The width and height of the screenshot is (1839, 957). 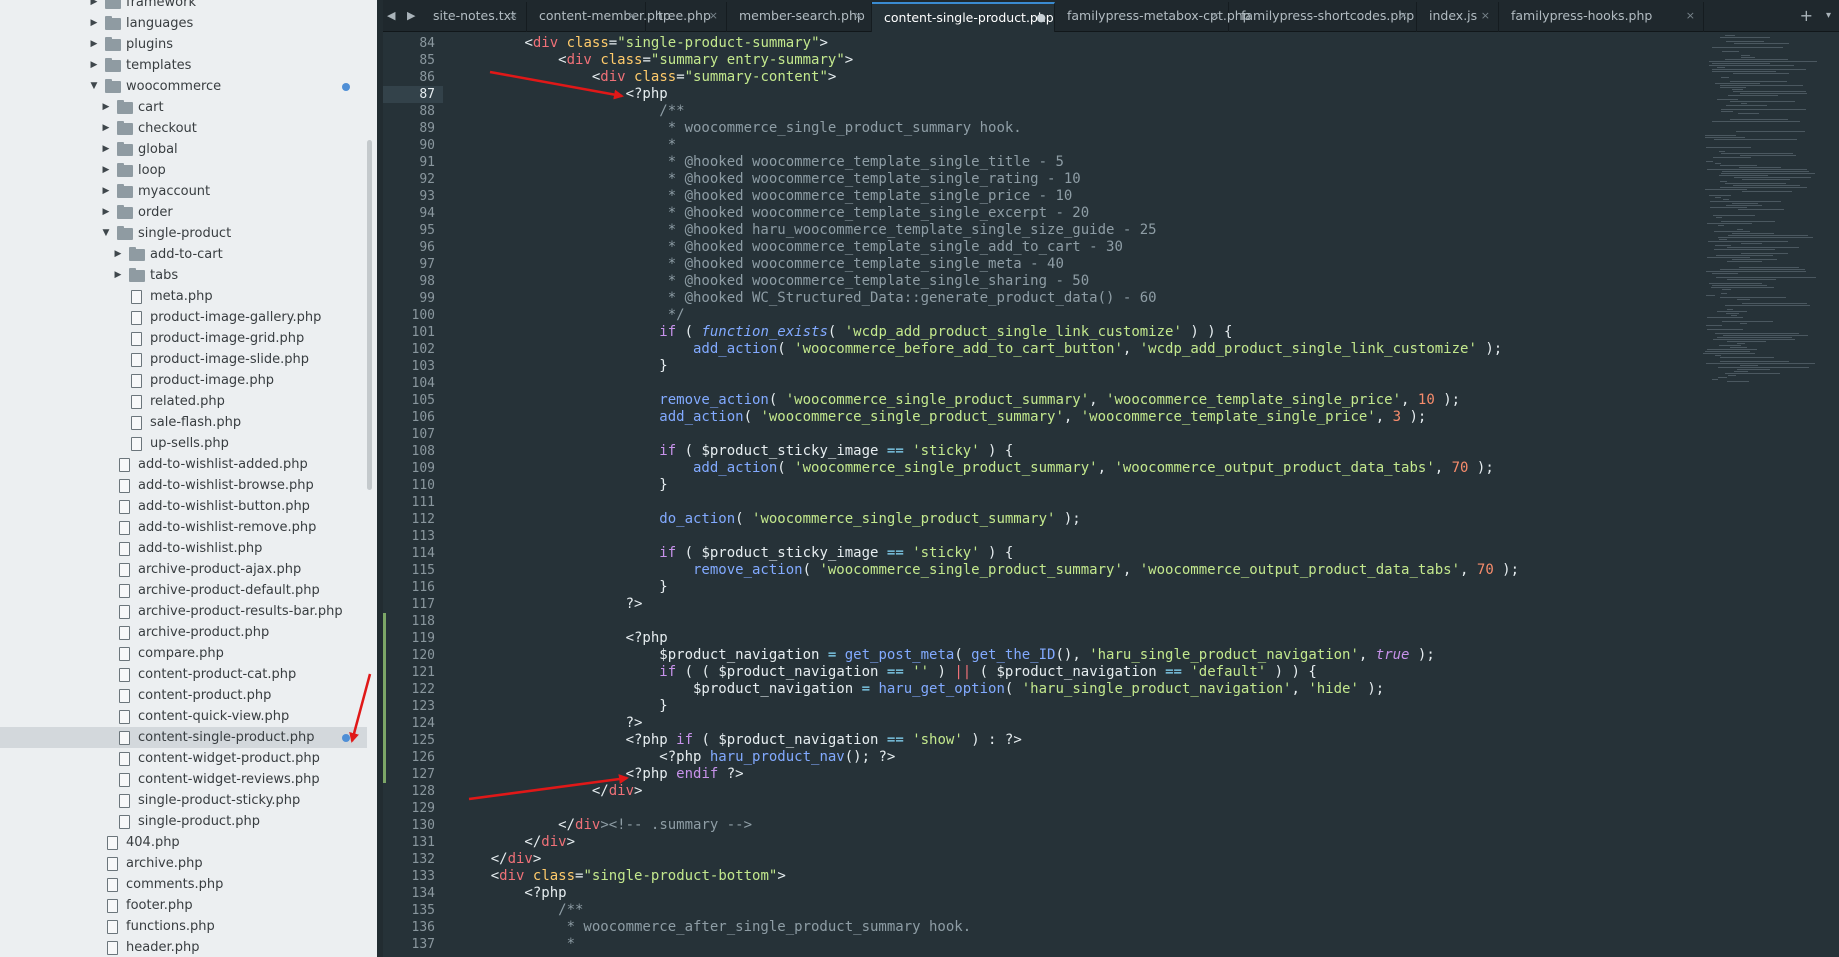 What do you see at coordinates (183, 569) in the screenshot?
I see `file-item: archive-product-ajax.php` at bounding box center [183, 569].